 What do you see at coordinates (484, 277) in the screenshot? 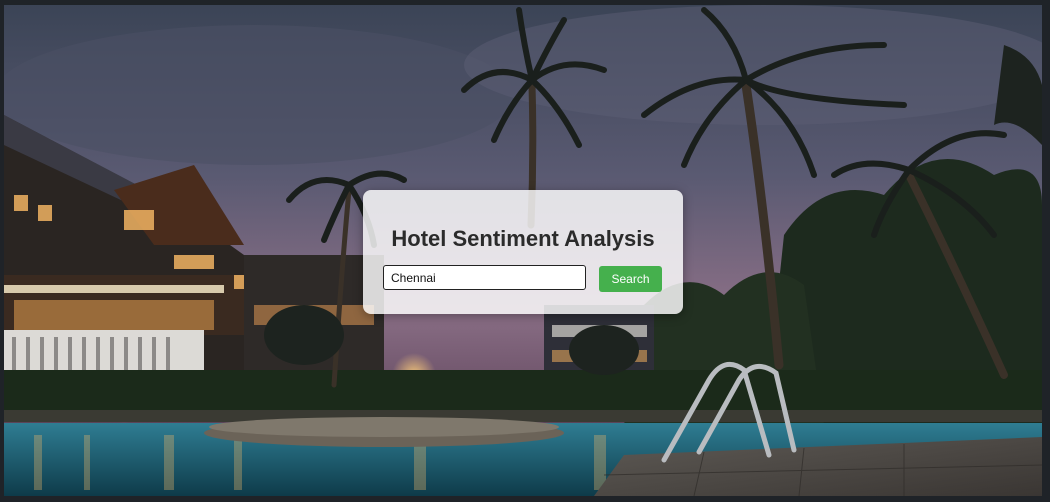
I see `search-input` at bounding box center [484, 277].